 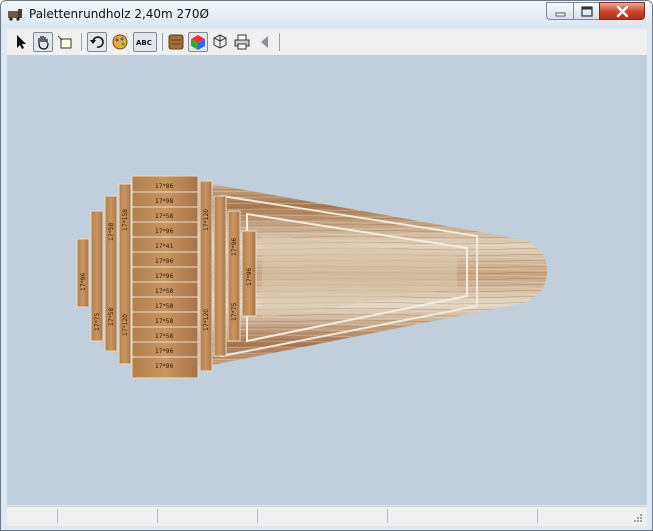 I want to click on section-label: 17*41, so click(x=164, y=246).